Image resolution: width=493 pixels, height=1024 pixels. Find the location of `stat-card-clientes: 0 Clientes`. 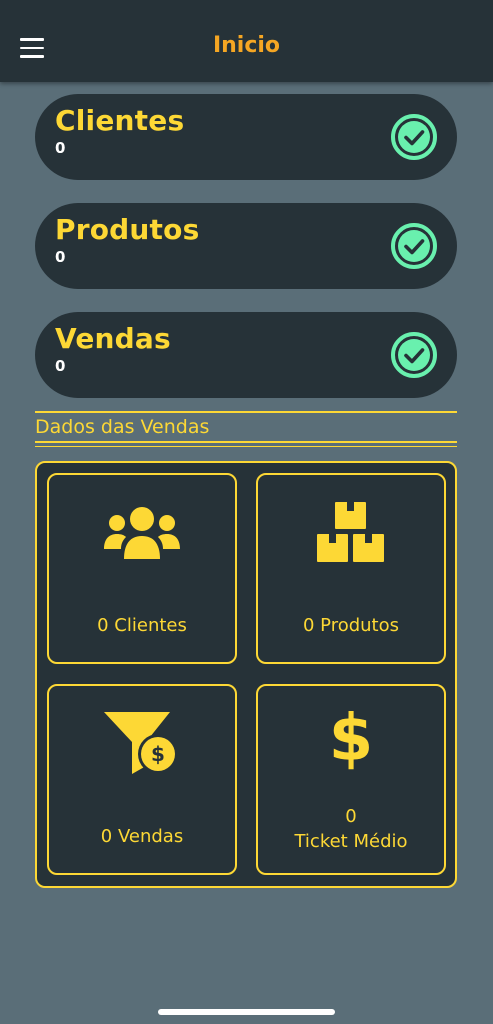

stat-card-clientes: 0 Clientes is located at coordinates (142, 568).